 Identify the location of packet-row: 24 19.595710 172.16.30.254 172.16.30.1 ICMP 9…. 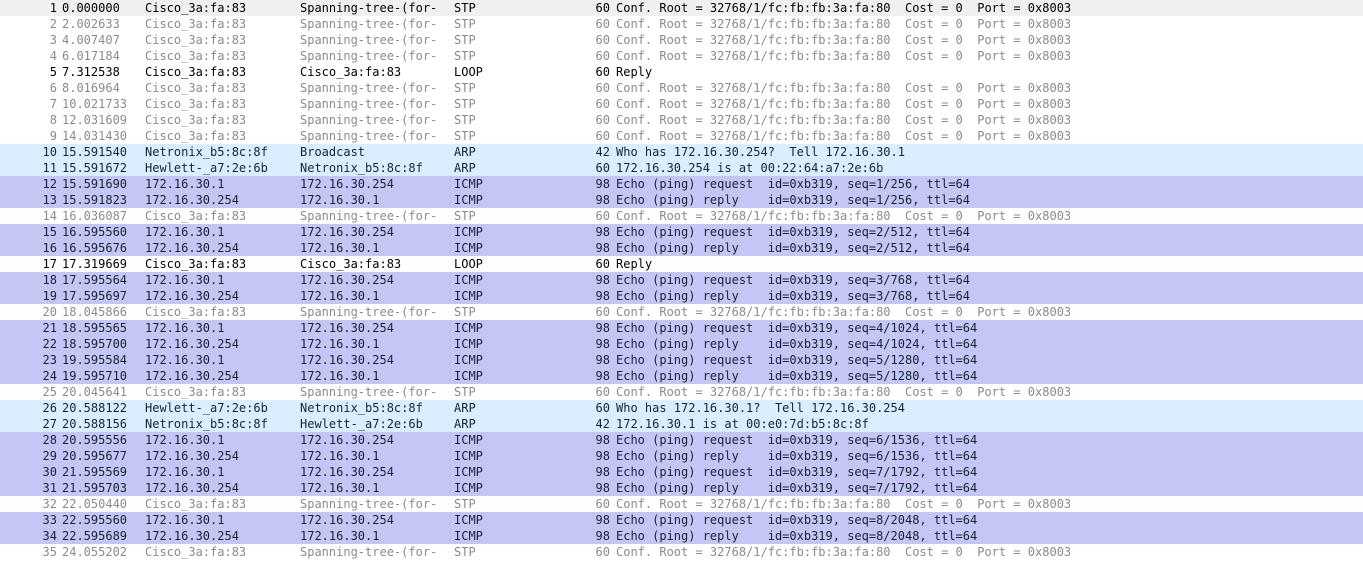
(681, 376).